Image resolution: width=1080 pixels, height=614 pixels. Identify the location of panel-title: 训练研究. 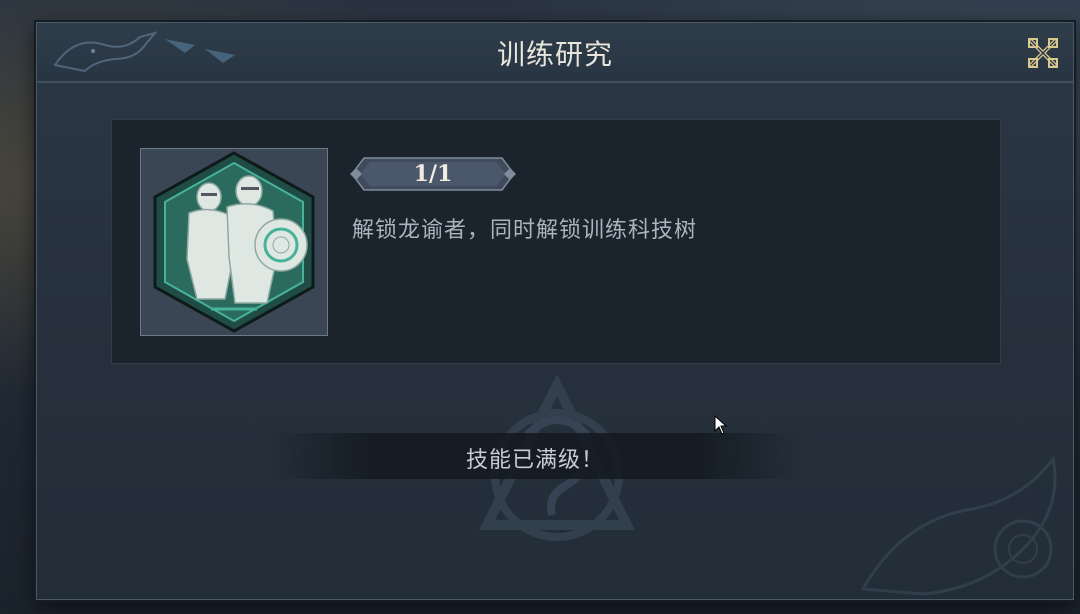
(554, 54).